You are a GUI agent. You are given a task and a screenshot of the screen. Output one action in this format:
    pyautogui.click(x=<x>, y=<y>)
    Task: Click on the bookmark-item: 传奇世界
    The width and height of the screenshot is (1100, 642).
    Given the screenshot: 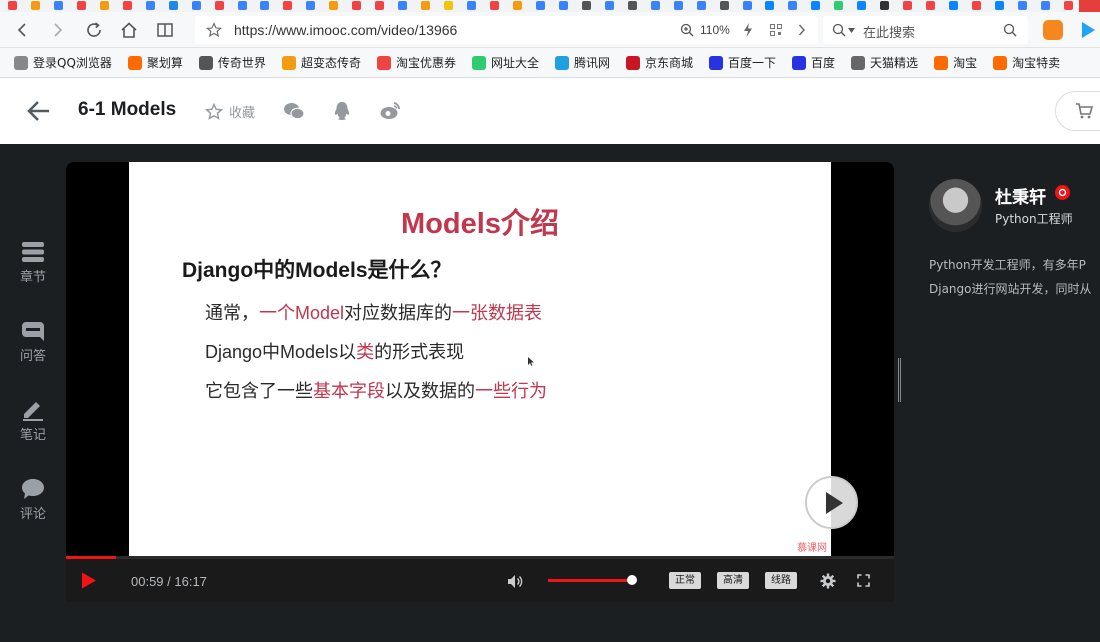 What is the action you would take?
    pyautogui.click(x=232, y=62)
    